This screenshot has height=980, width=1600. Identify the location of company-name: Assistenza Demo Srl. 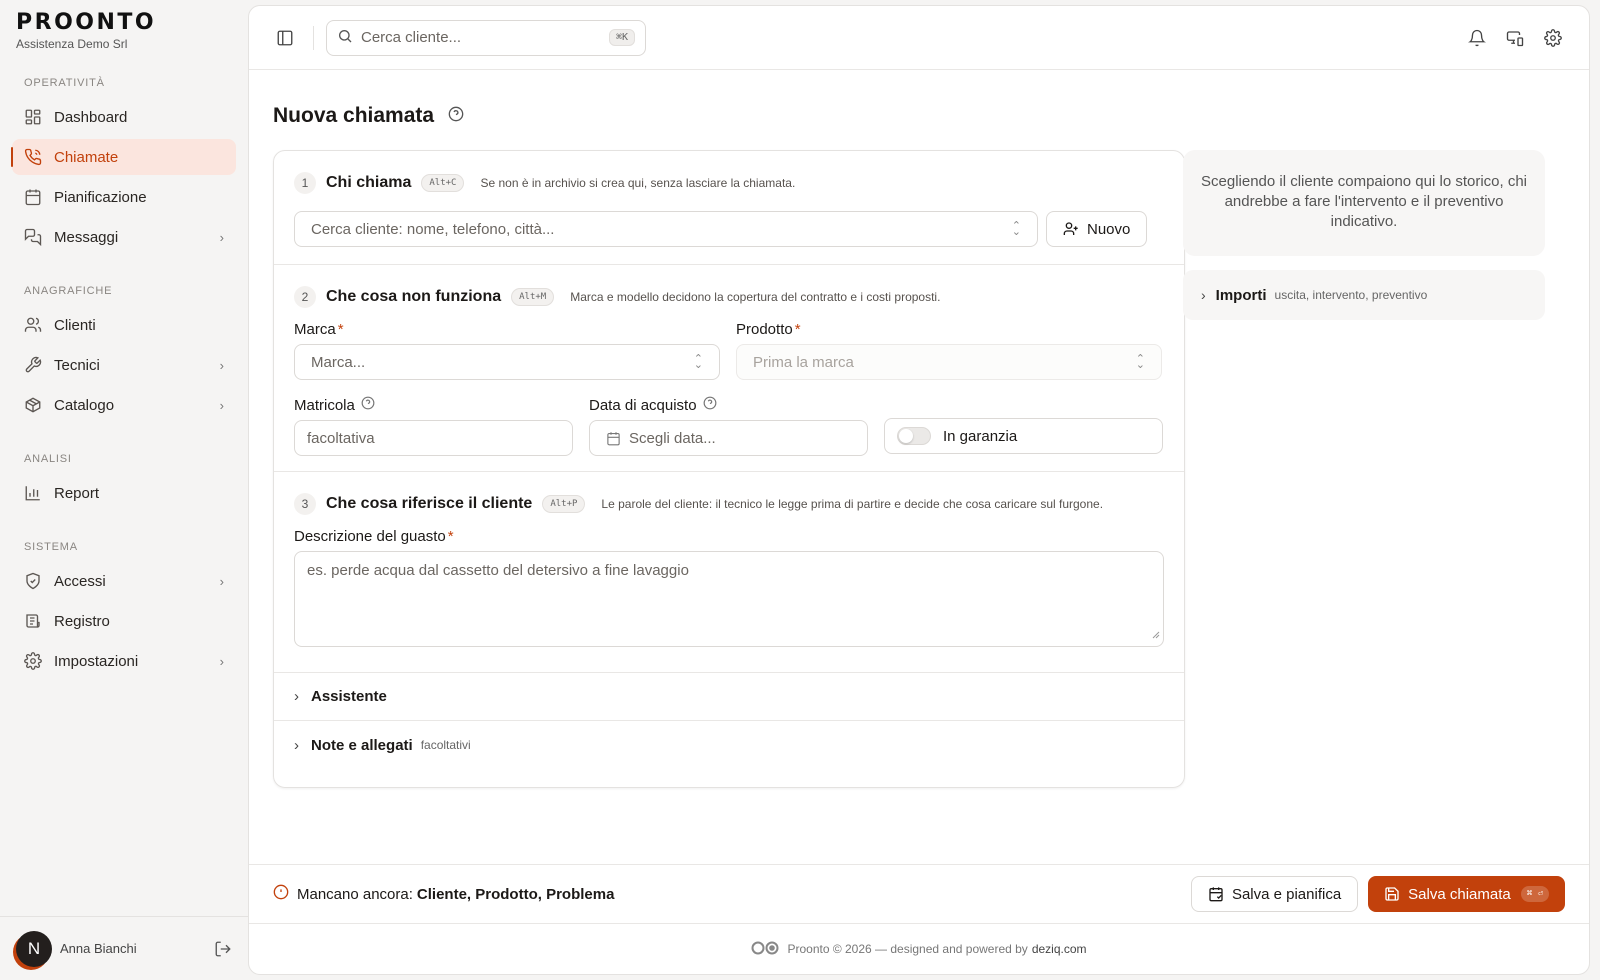
(72, 44).